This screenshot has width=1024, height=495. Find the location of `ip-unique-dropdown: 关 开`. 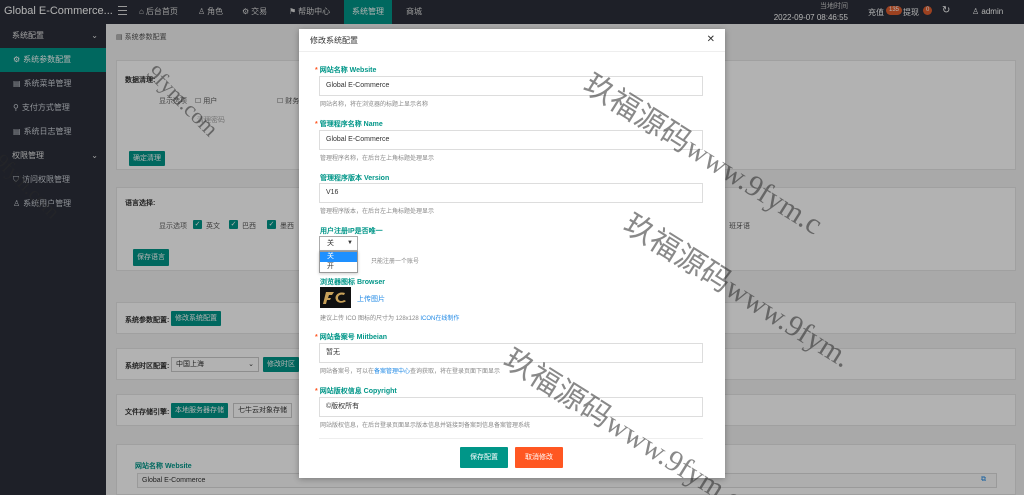

ip-unique-dropdown: 关 开 is located at coordinates (338, 262).